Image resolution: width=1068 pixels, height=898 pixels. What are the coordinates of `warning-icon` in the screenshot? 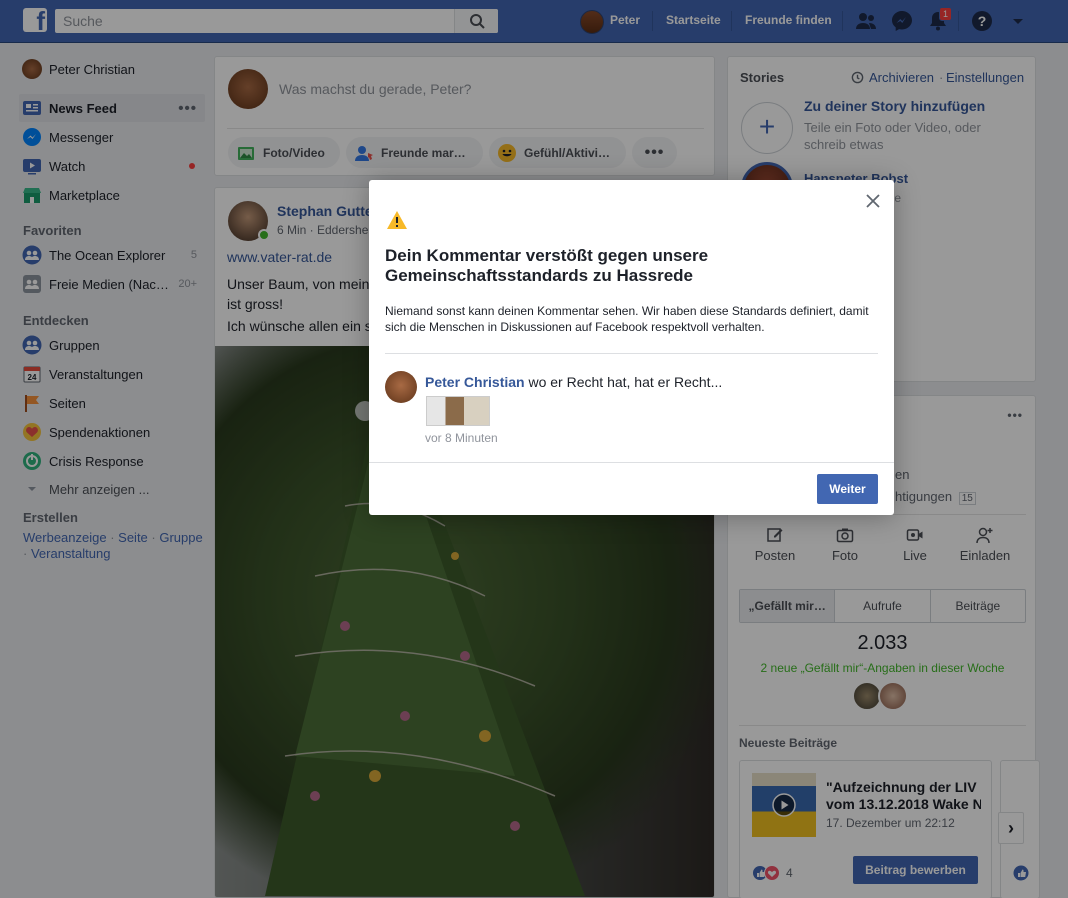 It's located at (397, 220).